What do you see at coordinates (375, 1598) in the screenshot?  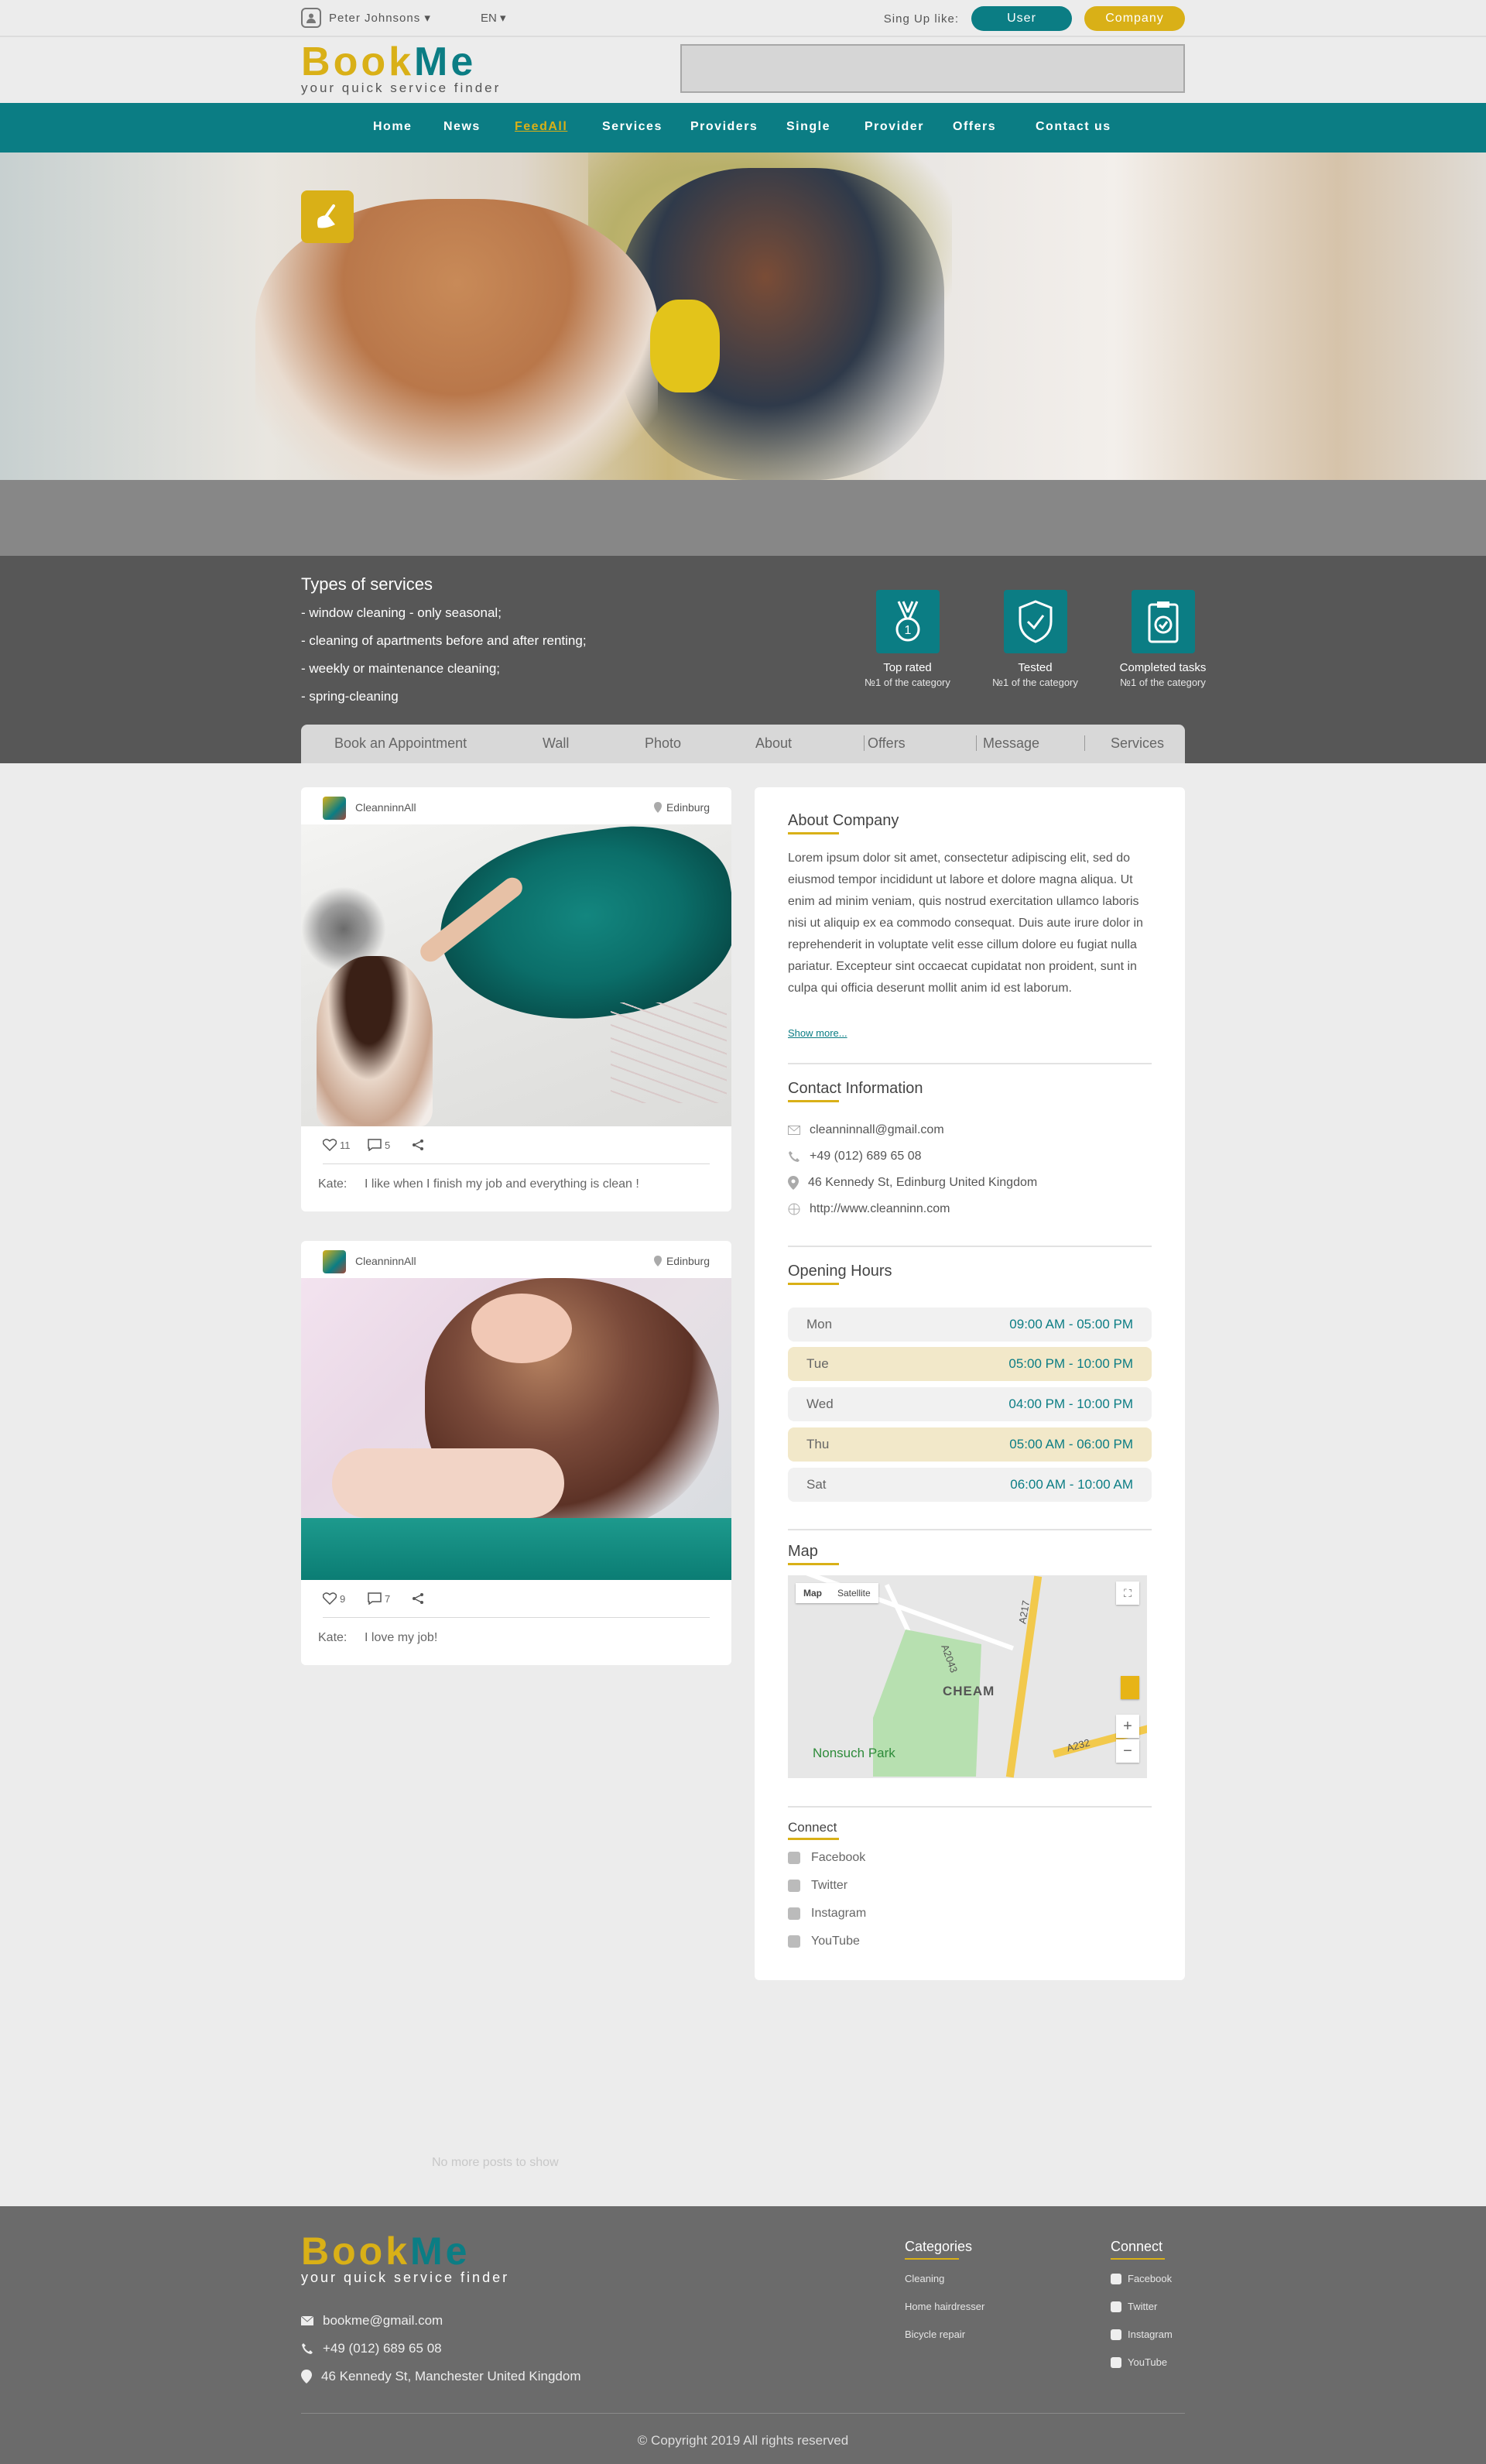 I see `comment-icon` at bounding box center [375, 1598].